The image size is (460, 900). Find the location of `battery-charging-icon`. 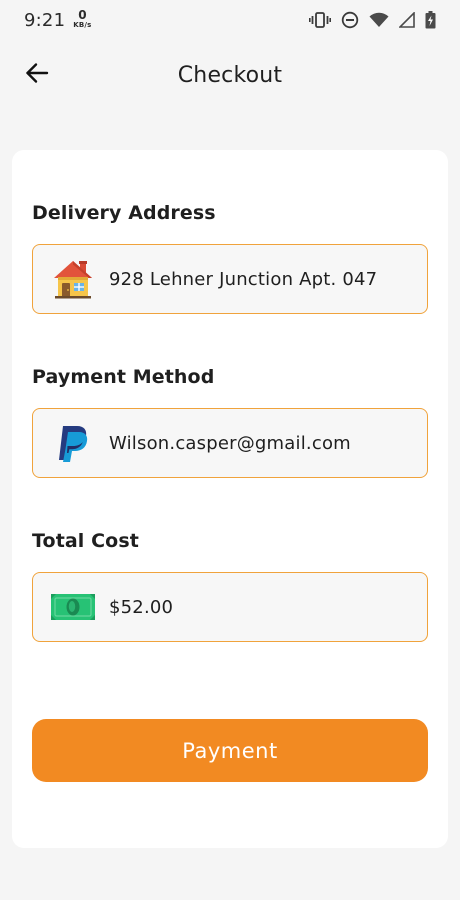

battery-charging-icon is located at coordinates (430, 20).